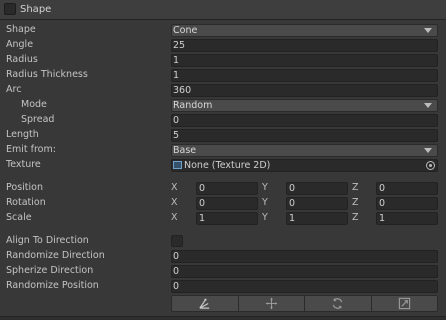 This screenshot has width=446, height=320. I want to click on rotate-icon, so click(337, 303).